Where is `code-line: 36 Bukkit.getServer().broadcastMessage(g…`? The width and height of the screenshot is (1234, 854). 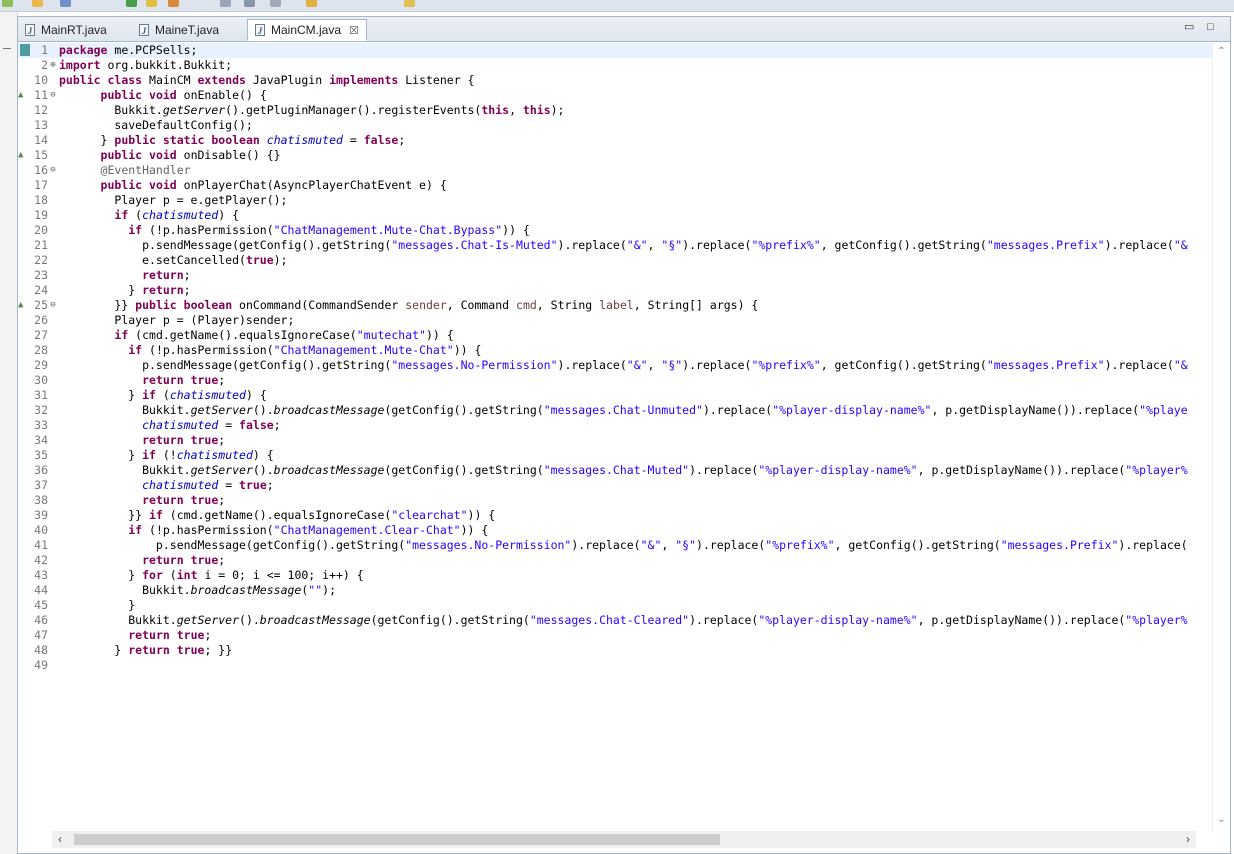
code-line: 36 Bukkit.getServer().broadcastMessage(g… is located at coordinates (616, 470).